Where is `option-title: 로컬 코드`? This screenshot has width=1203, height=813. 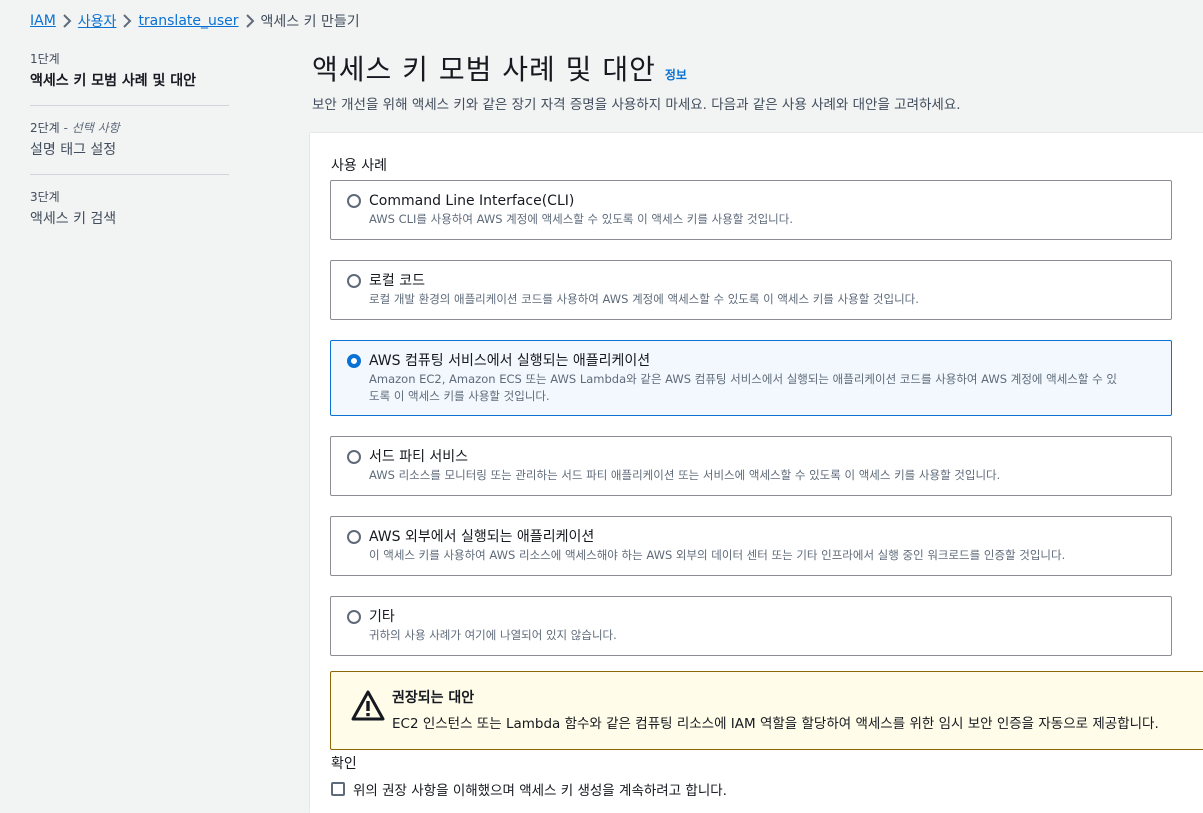
option-title: 로컬 코드 is located at coordinates (397, 281).